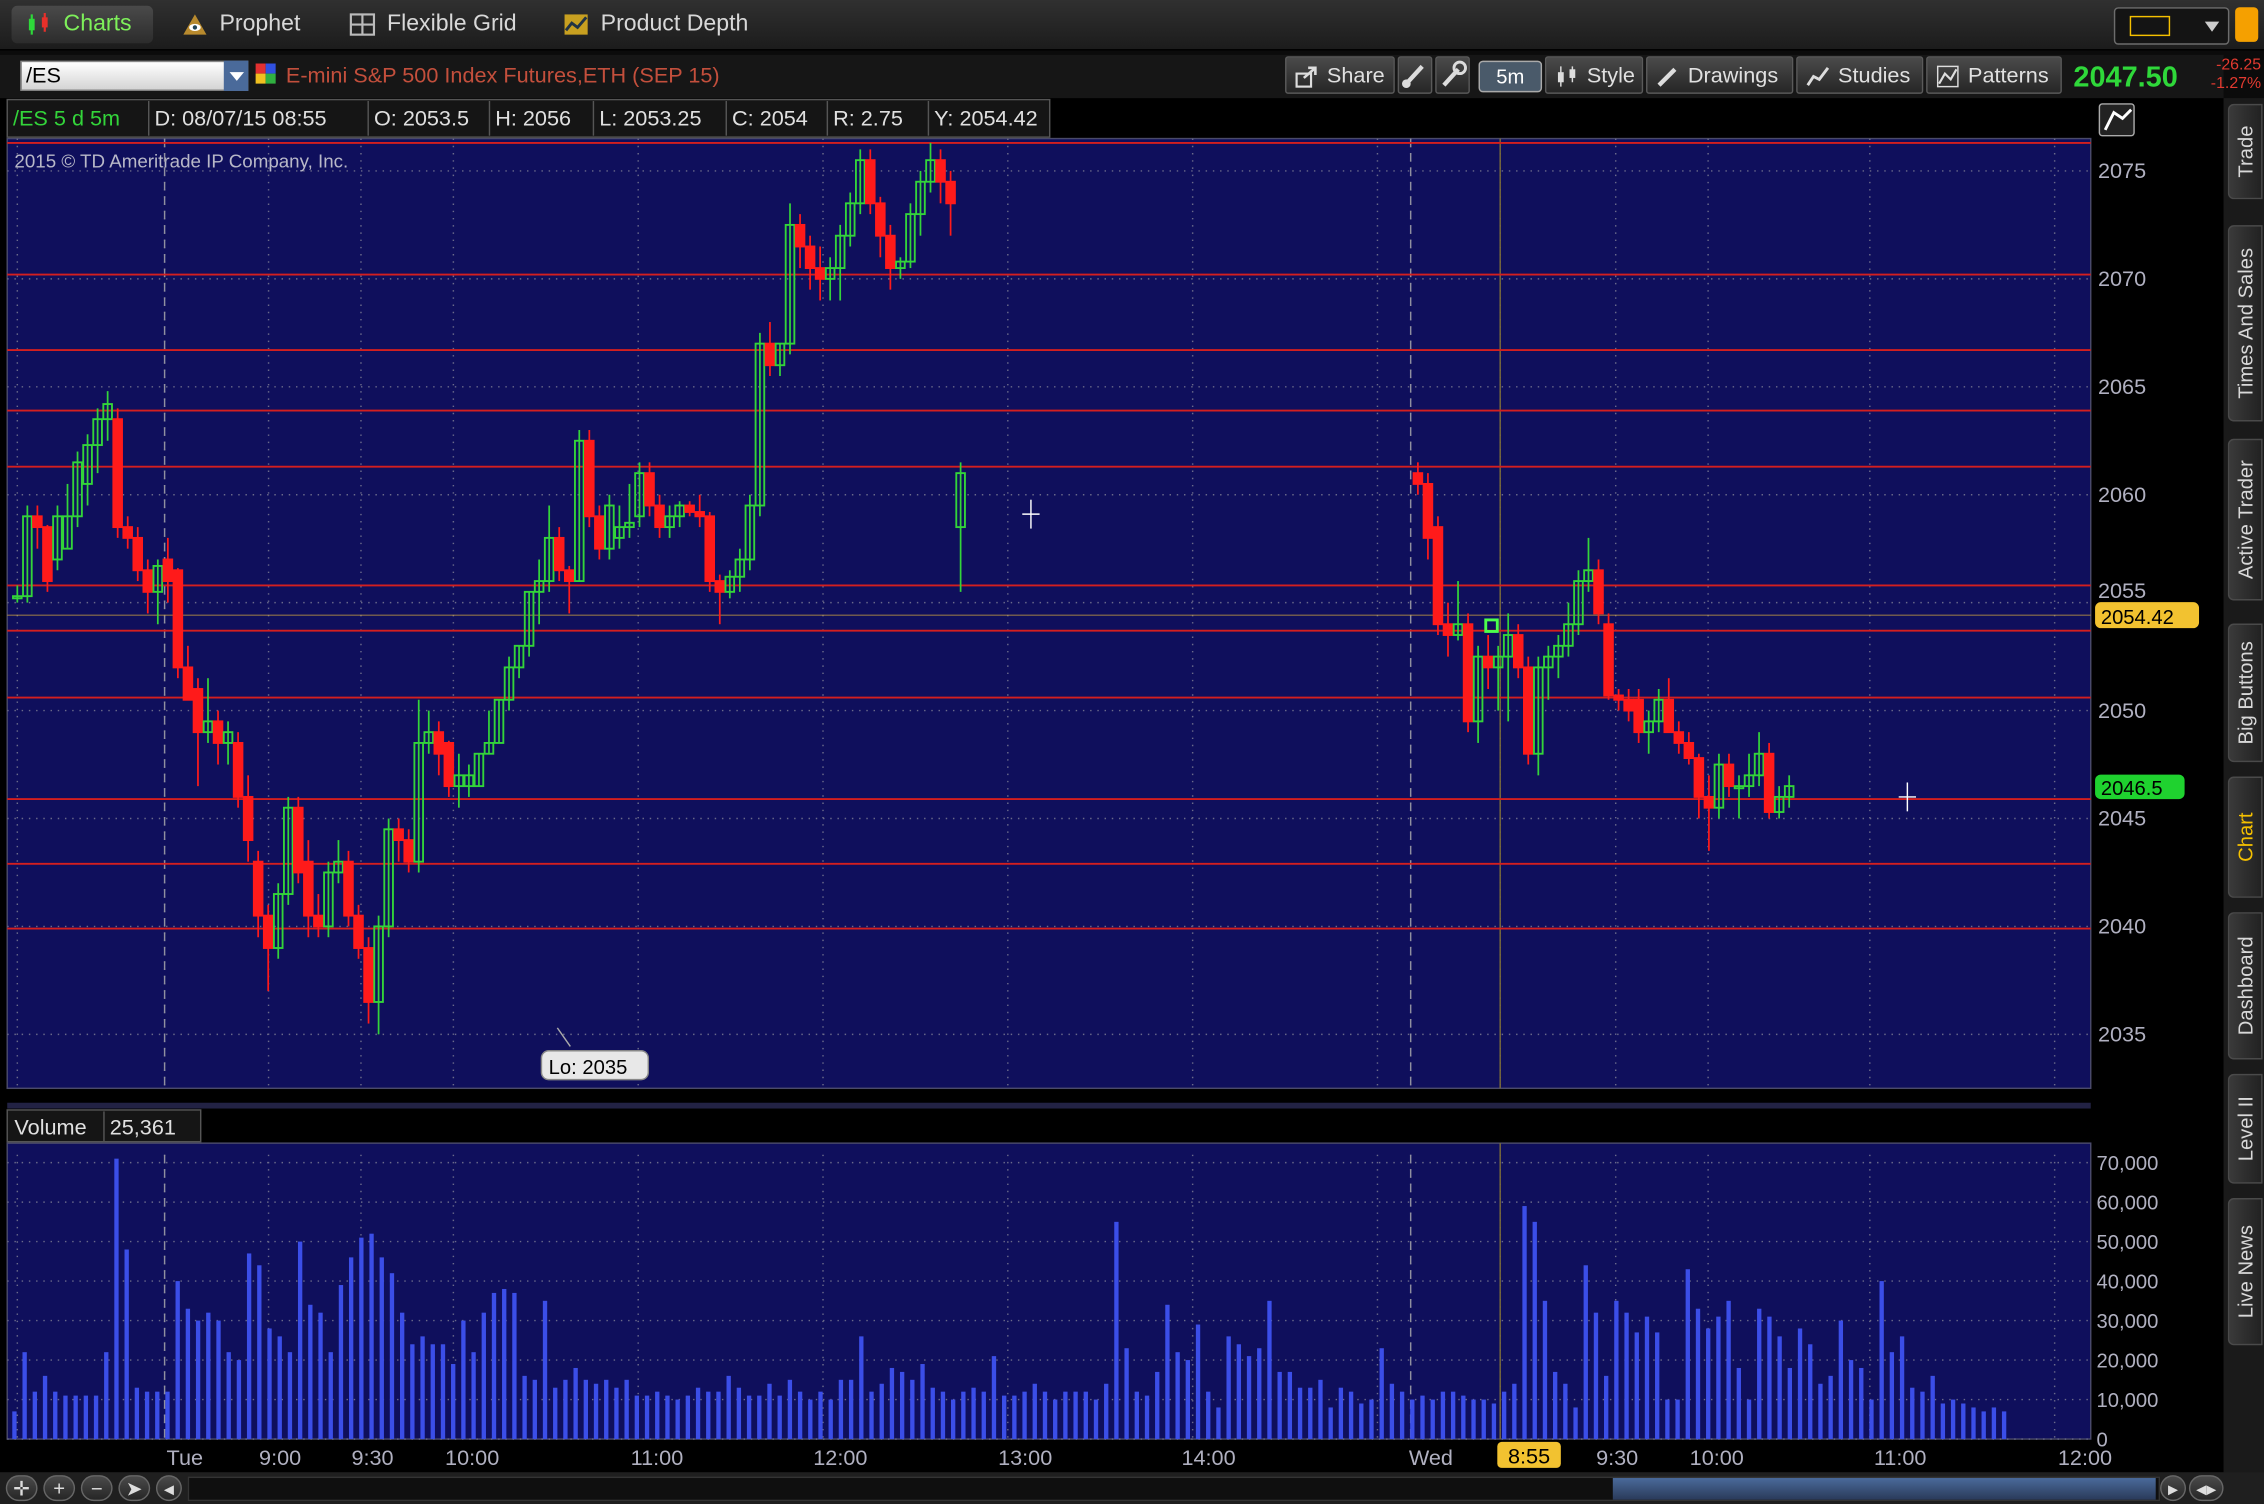 The height and width of the screenshot is (1504, 2264). I want to click on tab-product-depth: Product Depth, so click(664, 25).